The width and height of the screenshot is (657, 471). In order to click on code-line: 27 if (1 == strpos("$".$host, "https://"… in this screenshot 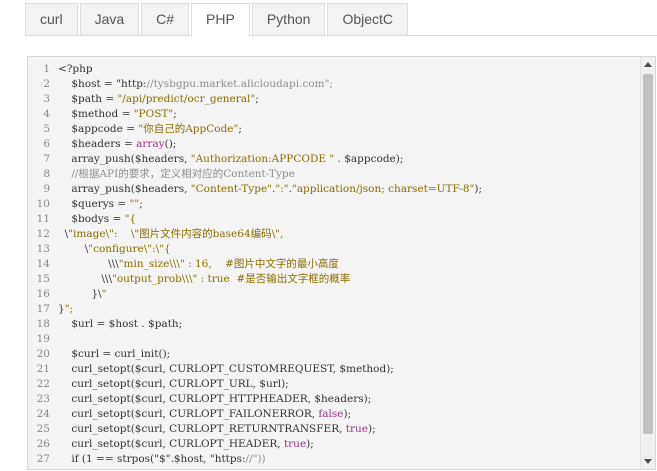, I will do `click(335, 459)`.